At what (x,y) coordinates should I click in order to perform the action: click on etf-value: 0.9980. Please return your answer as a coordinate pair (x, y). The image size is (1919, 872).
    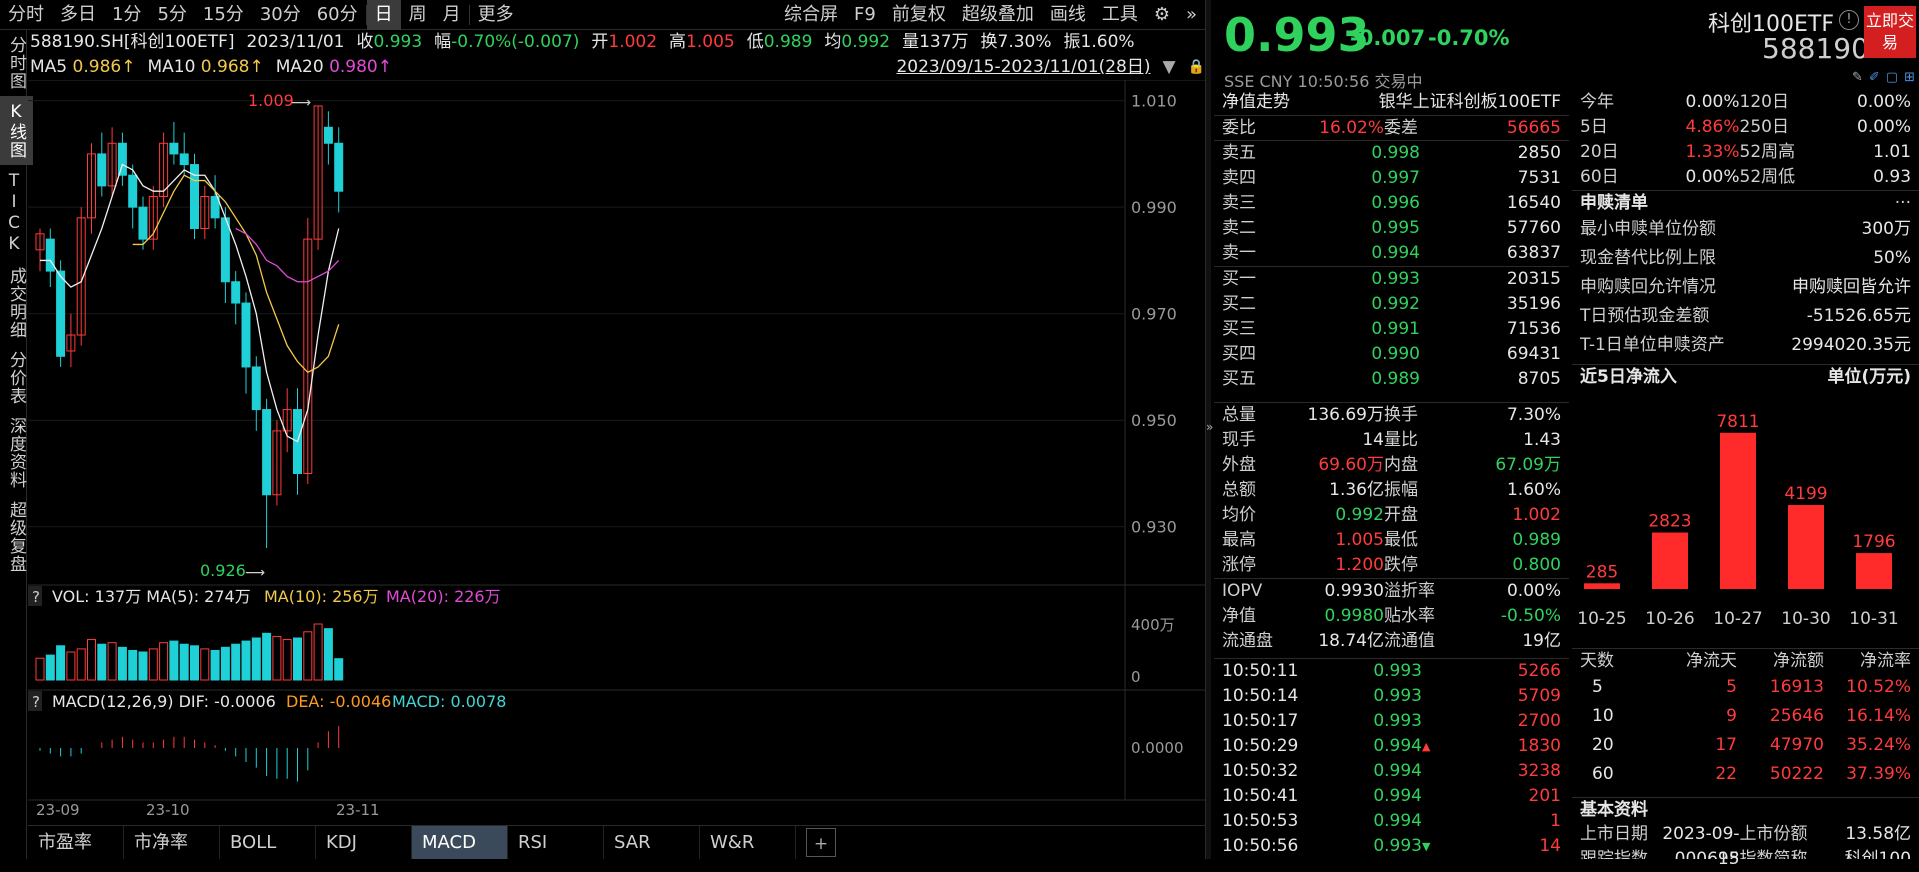
    Looking at the image, I should click on (1354, 616).